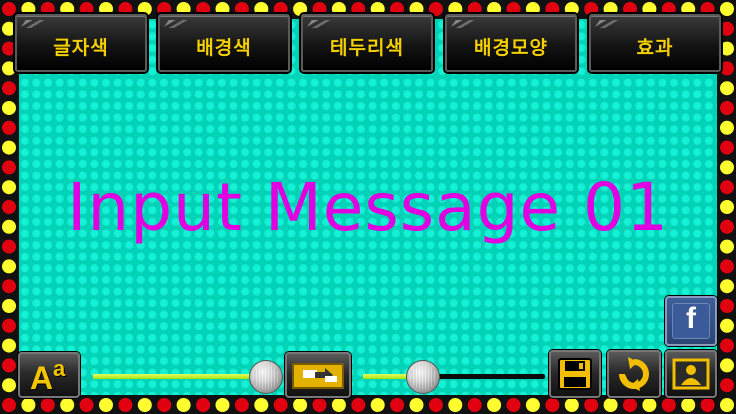 Image resolution: width=736 pixels, height=414 pixels. I want to click on text-size-knob, so click(265, 377).